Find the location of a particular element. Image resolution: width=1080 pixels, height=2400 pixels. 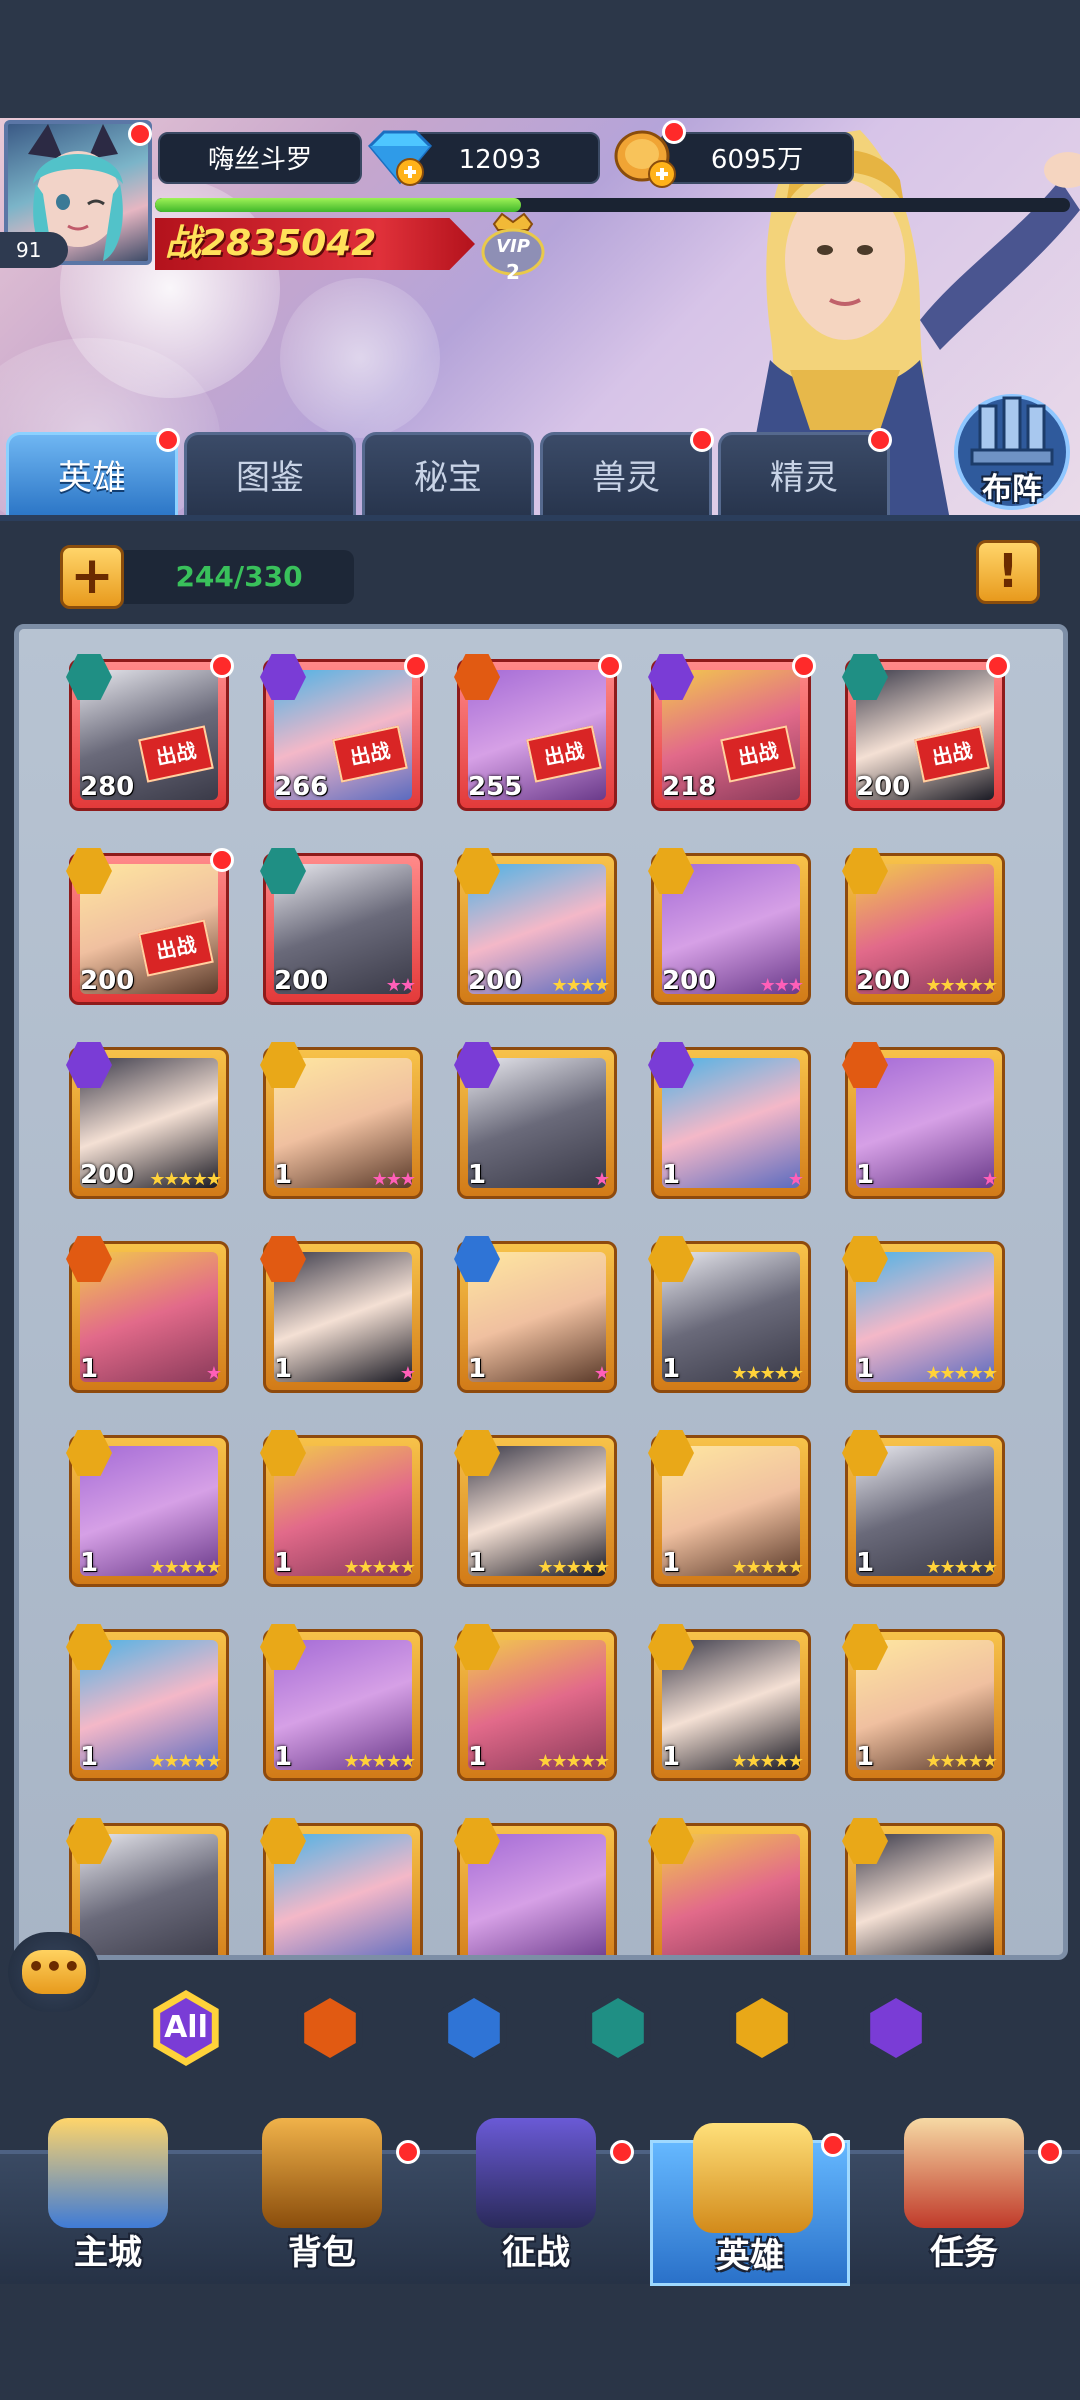

vip-text: VIP is located at coordinates (513, 246).